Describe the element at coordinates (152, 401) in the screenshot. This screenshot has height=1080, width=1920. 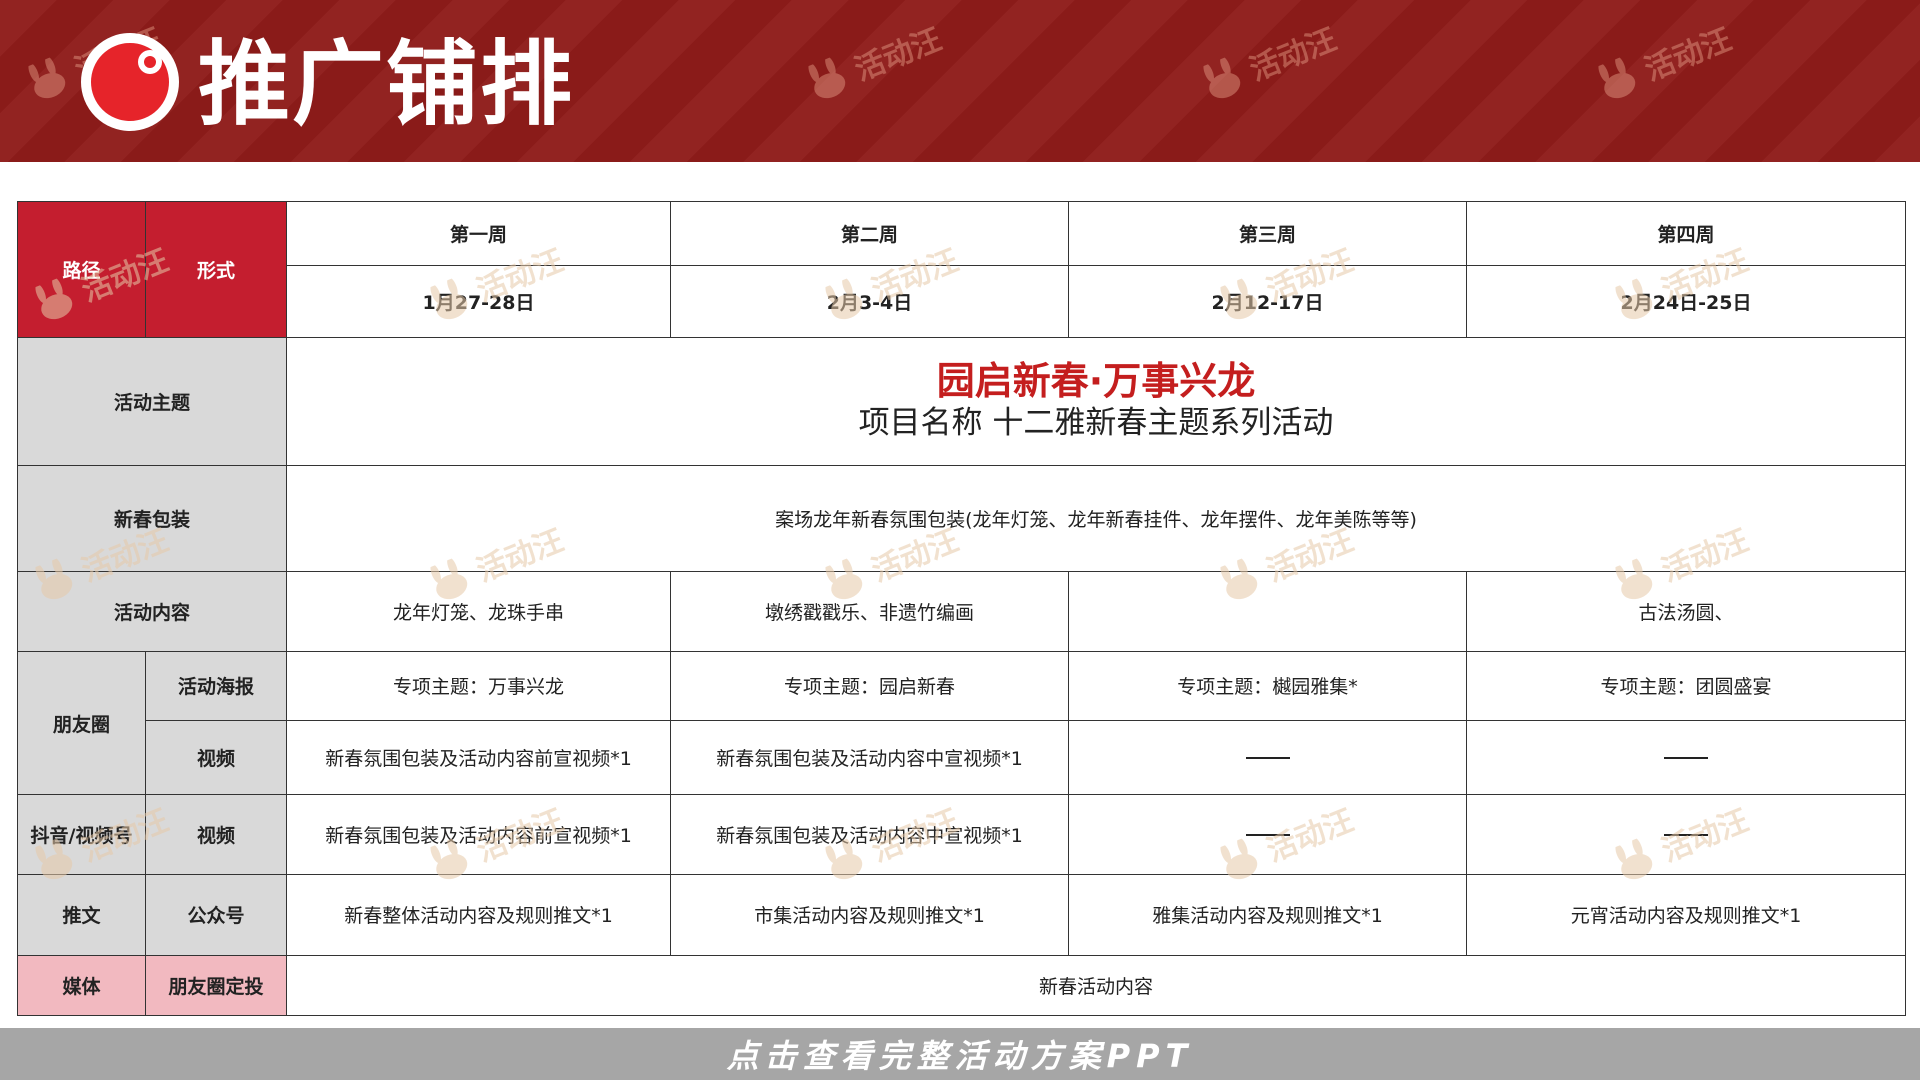
I see `theme-label: 活动主题` at that location.